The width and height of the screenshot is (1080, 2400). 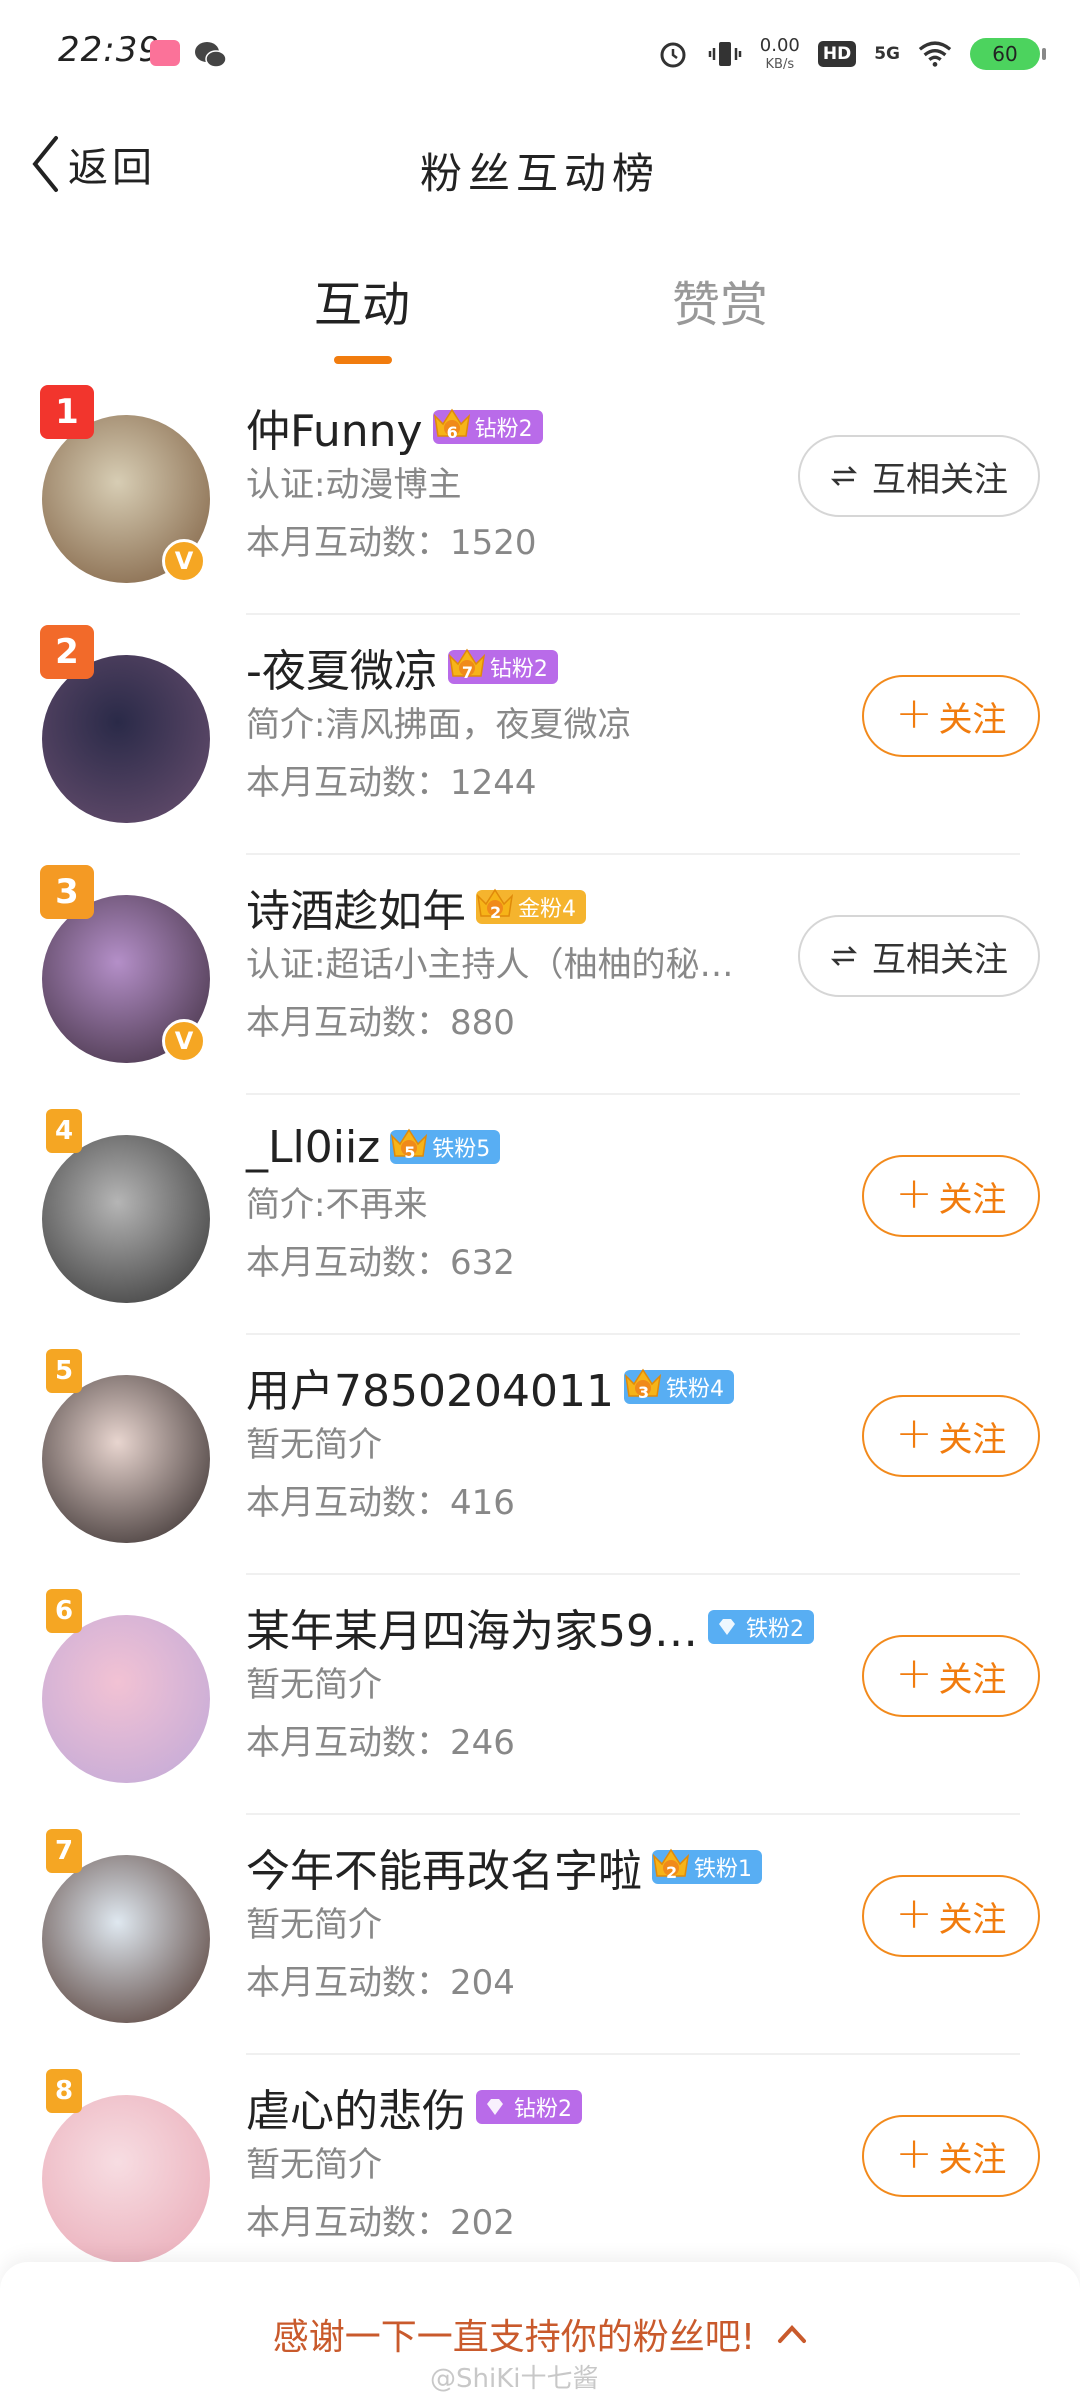 What do you see at coordinates (540, 1935) in the screenshot?
I see `fan-row: 7 今年不能再改名字啦 2 铁粉1 暂无简介本月互动数：204 + 关注` at bounding box center [540, 1935].